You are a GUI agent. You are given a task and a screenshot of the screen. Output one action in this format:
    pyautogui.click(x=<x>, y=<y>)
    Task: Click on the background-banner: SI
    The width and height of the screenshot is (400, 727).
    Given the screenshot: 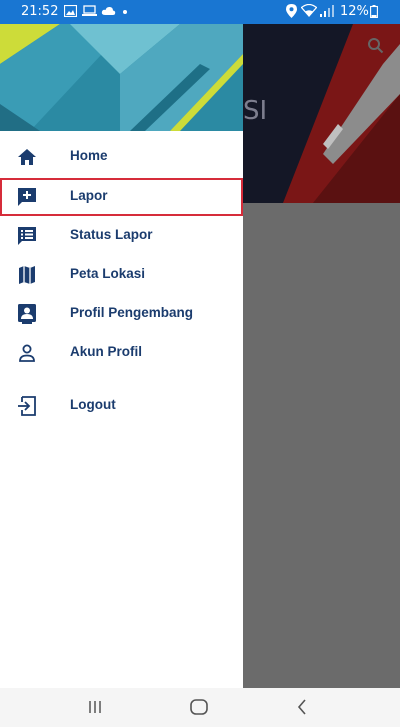 What is the action you would take?
    pyautogui.click(x=321, y=113)
    